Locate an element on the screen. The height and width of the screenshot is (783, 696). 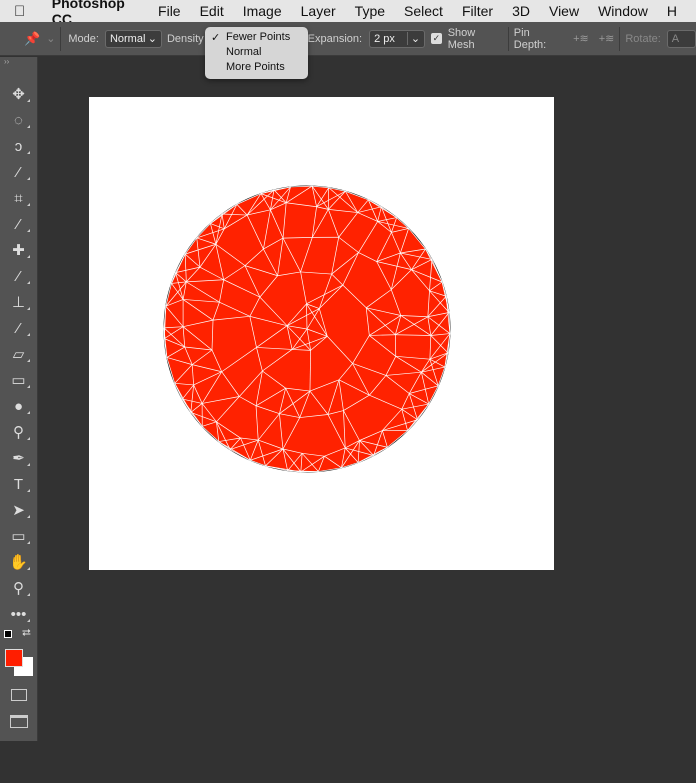
menu-edit: Edit is located at coordinates (212, 11).